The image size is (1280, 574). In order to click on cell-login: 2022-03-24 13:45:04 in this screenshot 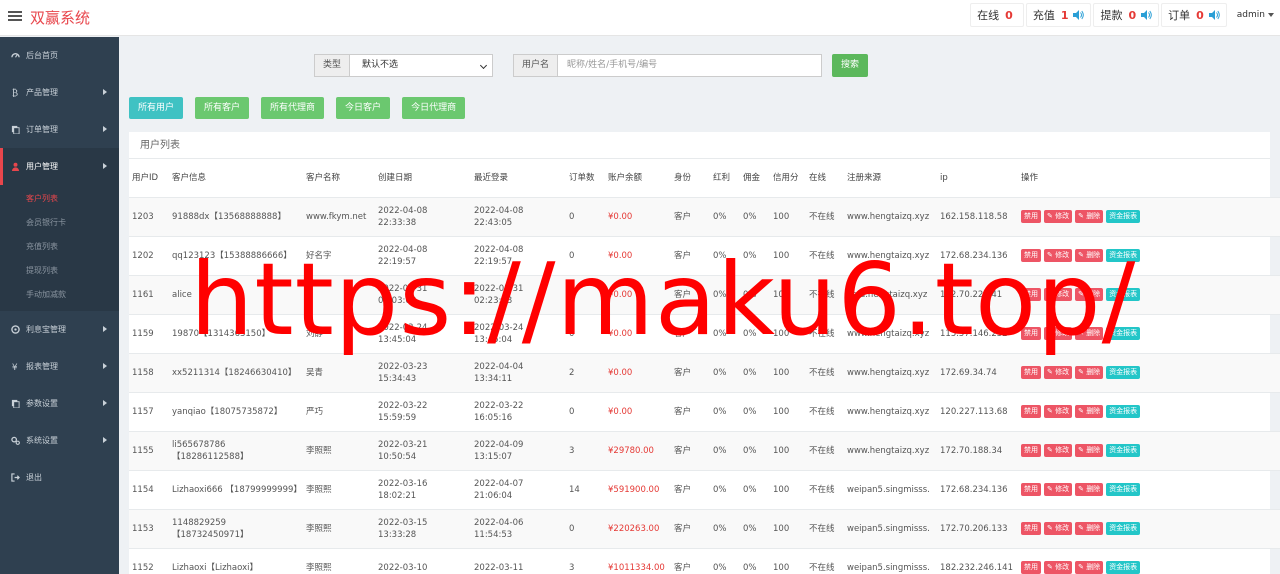, I will do `click(518, 334)`.